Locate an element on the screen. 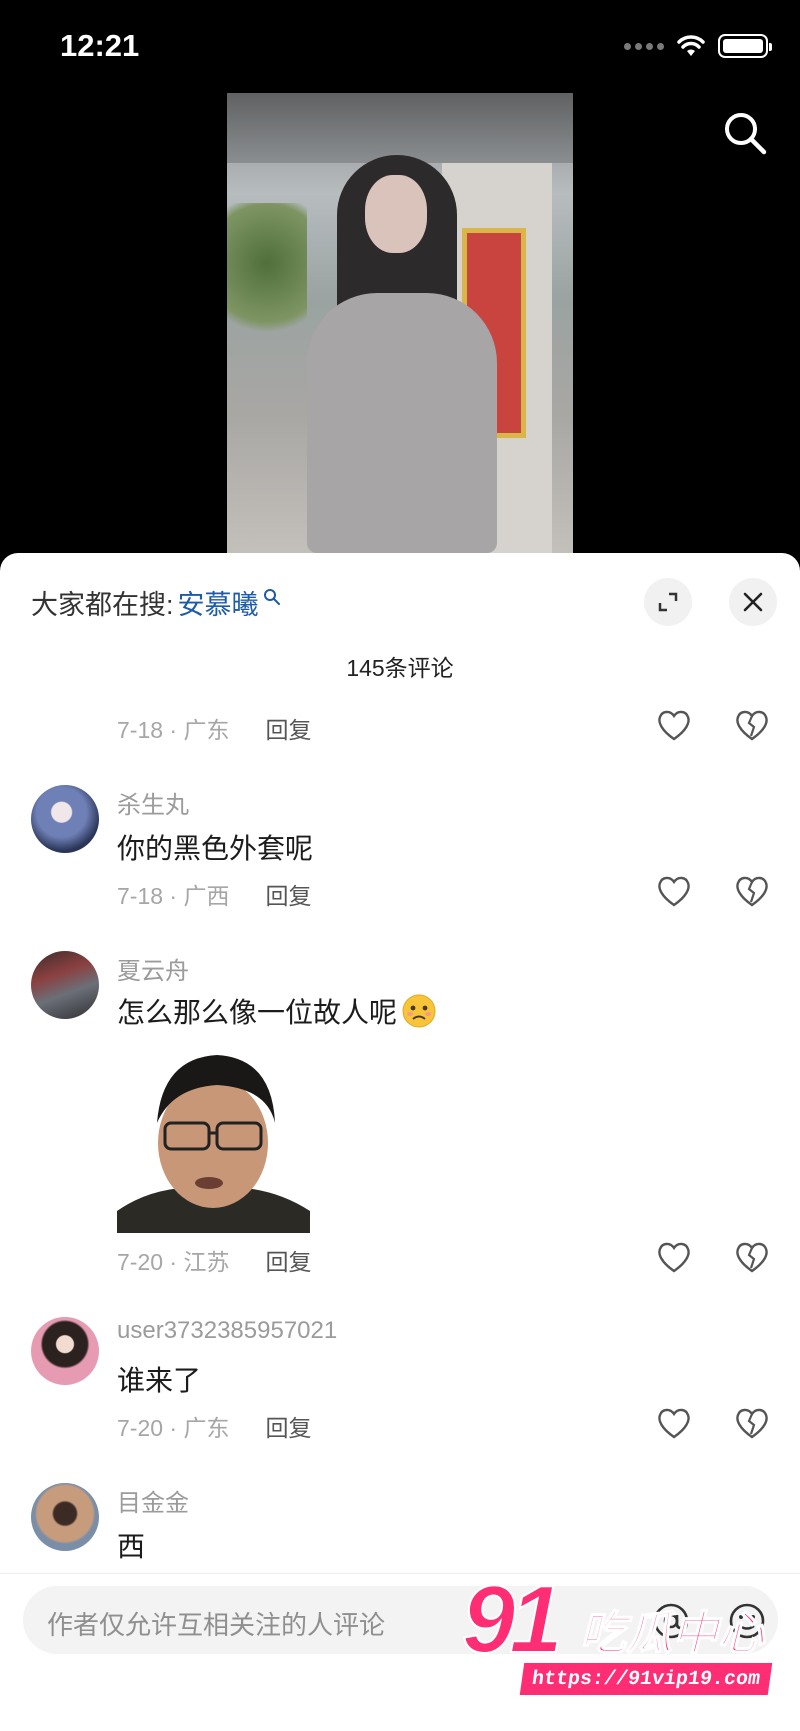  comment-meta: 7-20 · 广东 回复 is located at coordinates (214, 1426).